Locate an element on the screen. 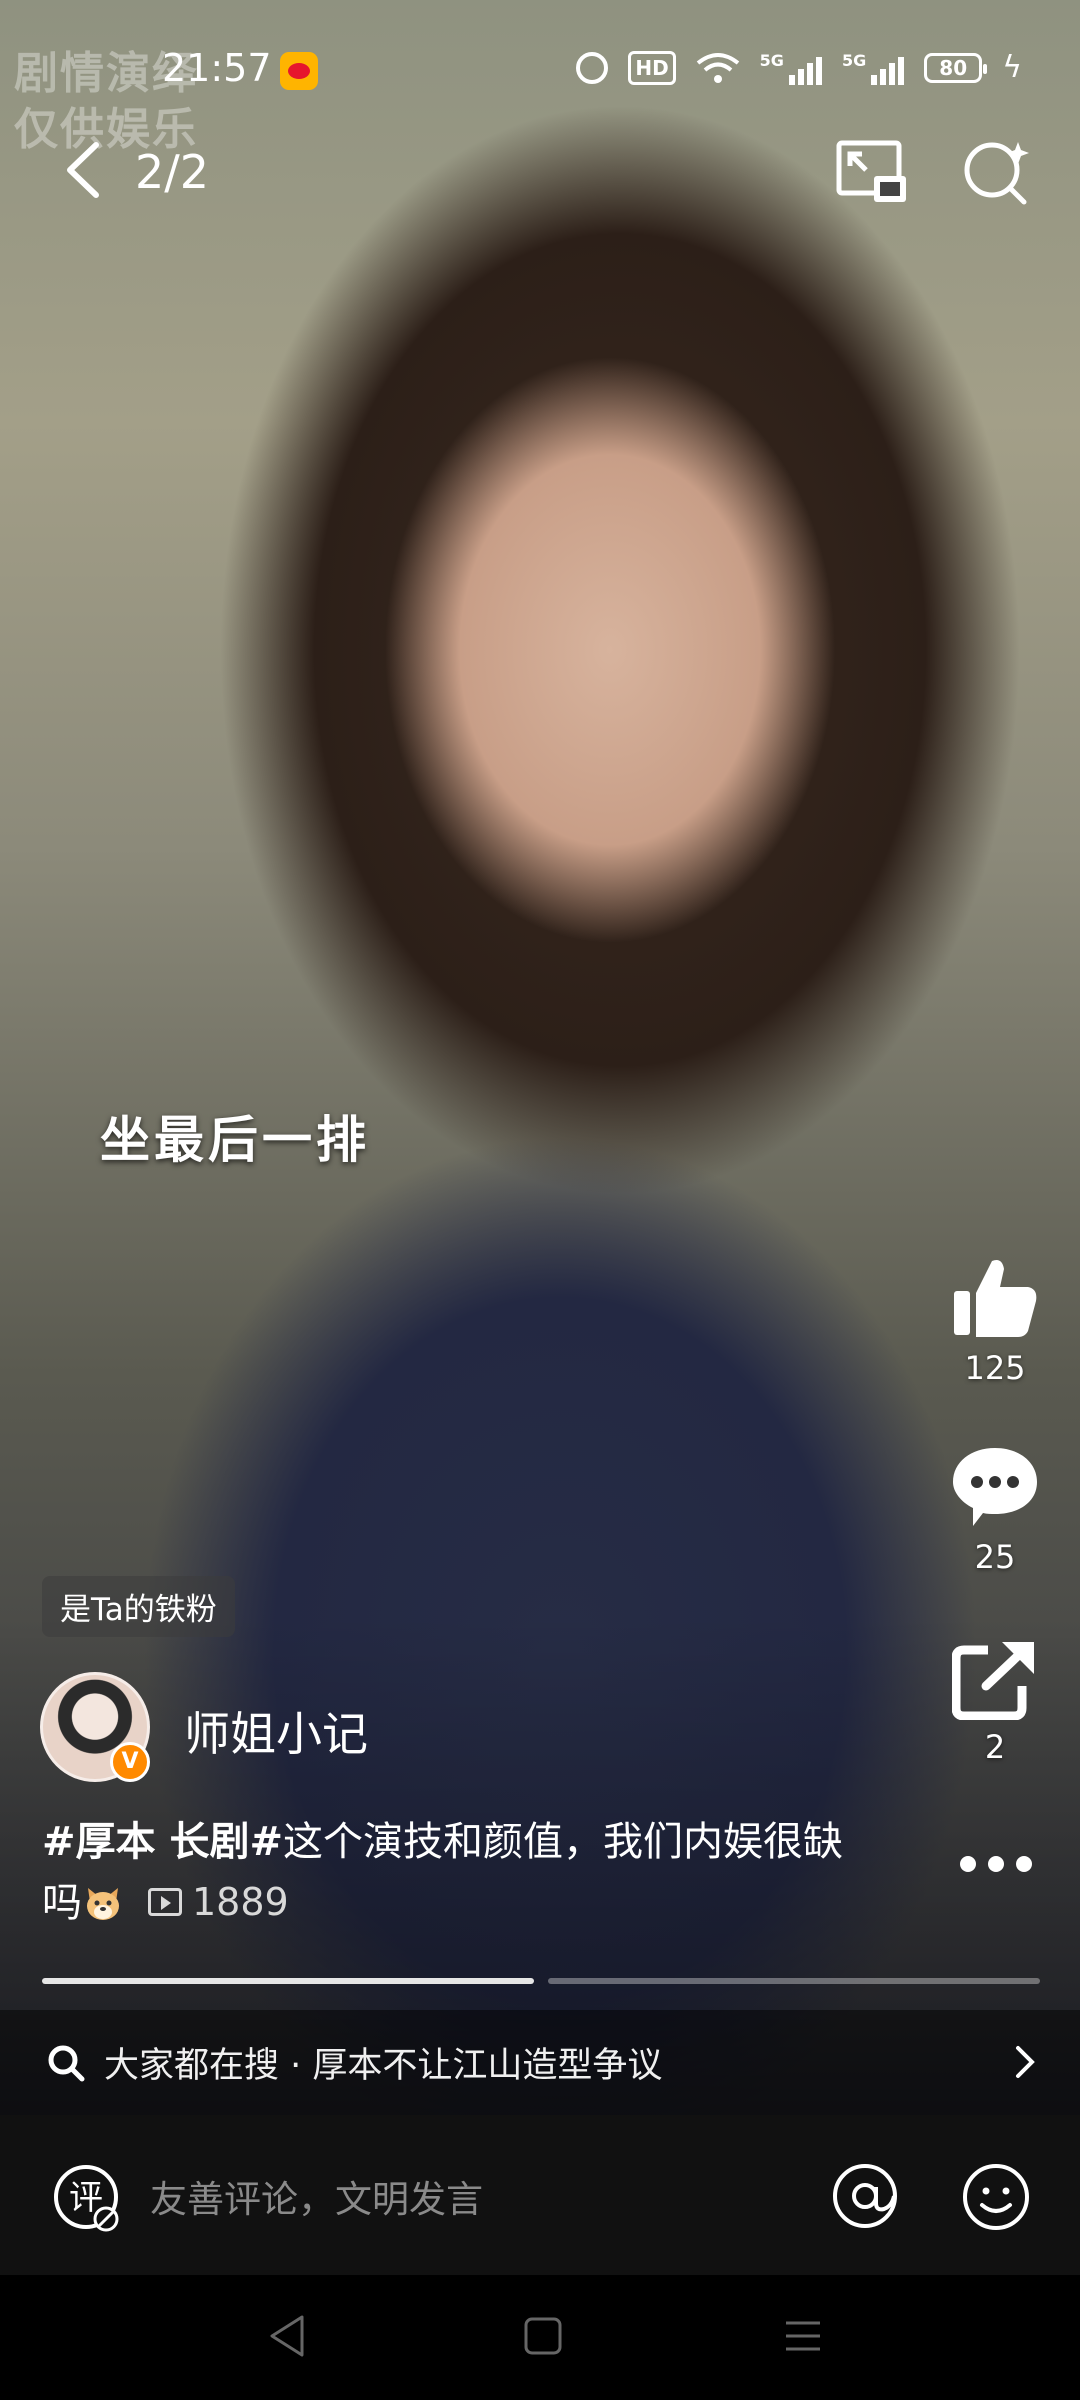  view-count: 1889 is located at coordinates (218, 1902).